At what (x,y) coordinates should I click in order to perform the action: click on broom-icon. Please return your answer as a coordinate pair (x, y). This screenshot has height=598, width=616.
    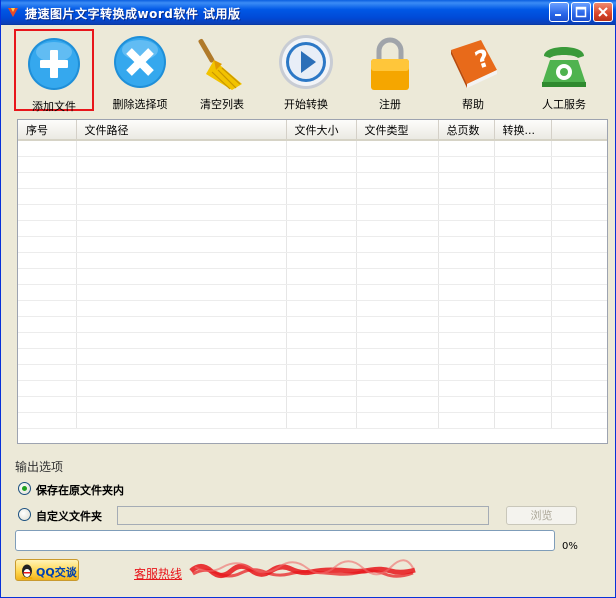
    Looking at the image, I should click on (220, 64).